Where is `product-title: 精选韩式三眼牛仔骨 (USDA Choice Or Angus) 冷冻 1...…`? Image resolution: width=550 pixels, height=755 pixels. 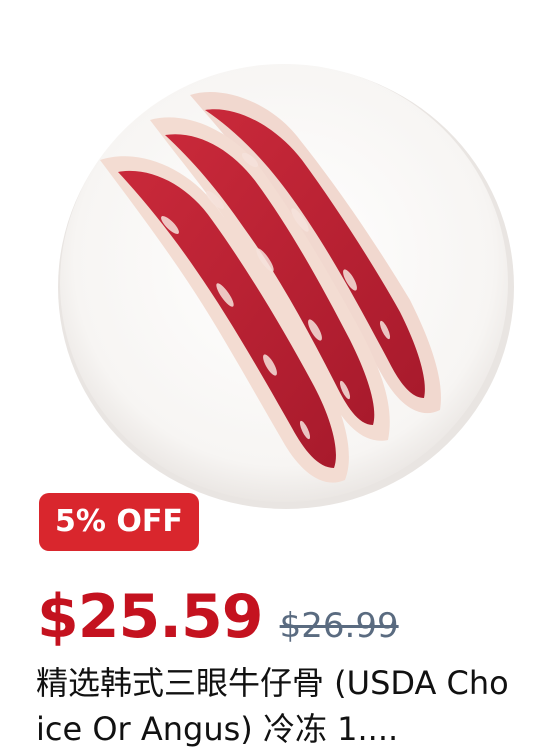 product-title: 精选韩式三眼牛仔骨 (USDA Choice Or Angus) 冷冻 1...… is located at coordinates (276, 706).